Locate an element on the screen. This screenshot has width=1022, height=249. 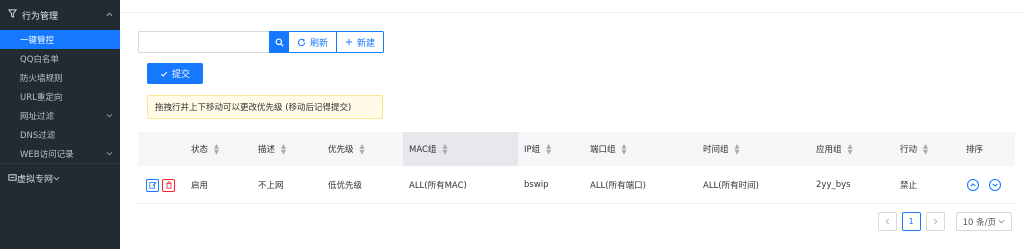
cell-order is located at coordinates (989, 185).